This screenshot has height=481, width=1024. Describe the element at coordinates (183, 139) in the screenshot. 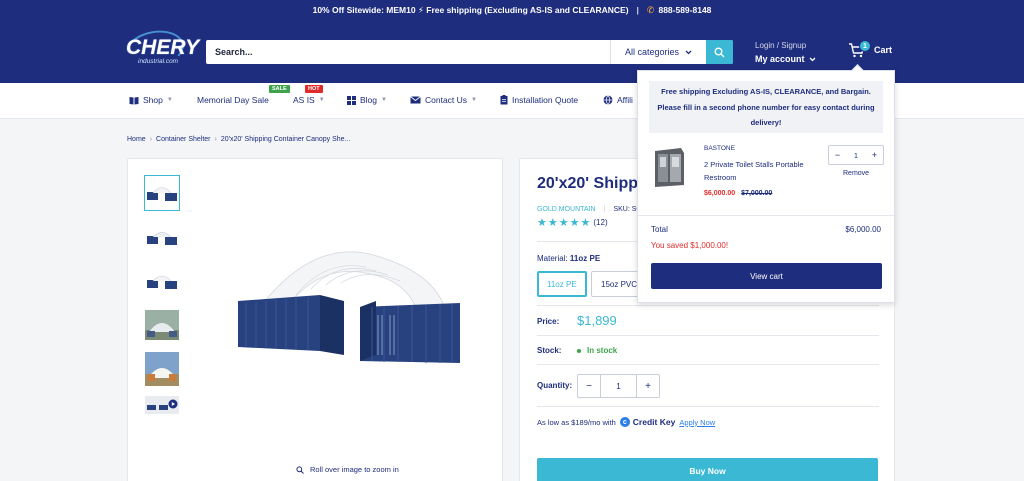

I see `breadcrumb-container-shelter: Container Shelter` at that location.